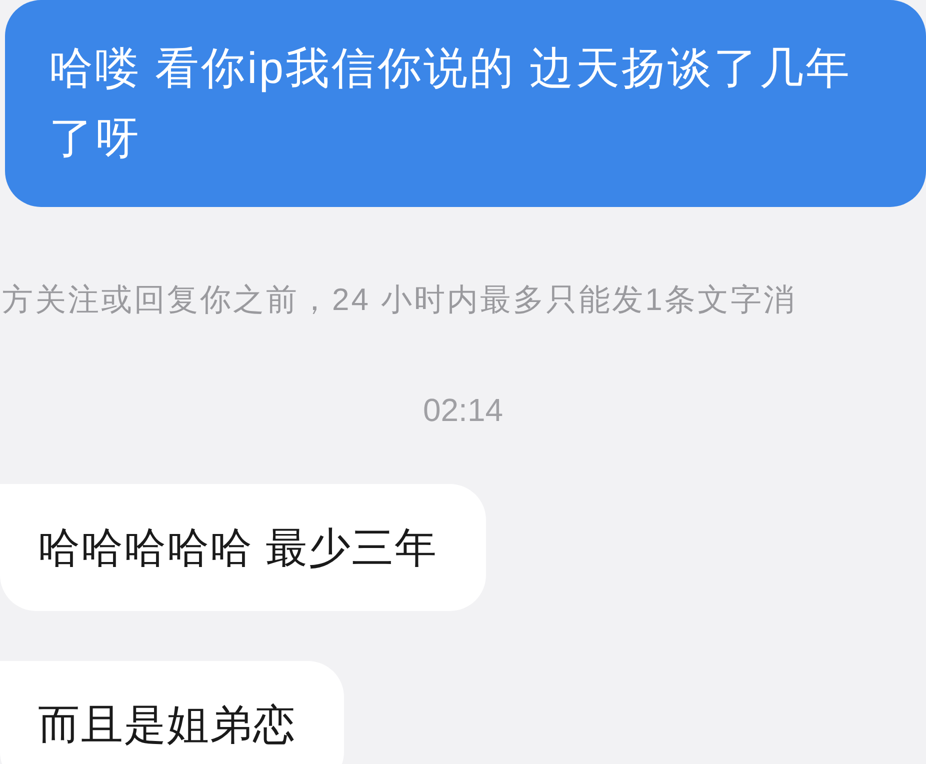  Describe the element at coordinates (243, 547) in the screenshot. I see `received-message-bubble: 哈哈哈哈哈 最少三年` at that location.